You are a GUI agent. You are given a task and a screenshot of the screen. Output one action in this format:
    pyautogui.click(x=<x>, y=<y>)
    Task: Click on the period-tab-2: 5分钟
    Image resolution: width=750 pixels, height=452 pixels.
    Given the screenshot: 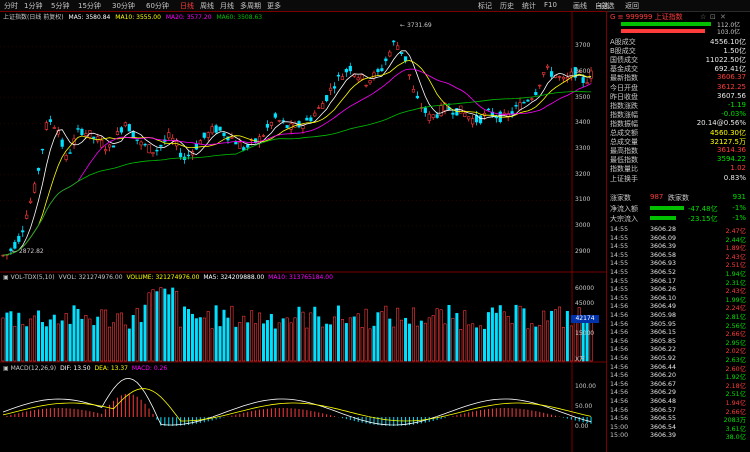 What is the action you would take?
    pyautogui.click(x=60, y=6)
    